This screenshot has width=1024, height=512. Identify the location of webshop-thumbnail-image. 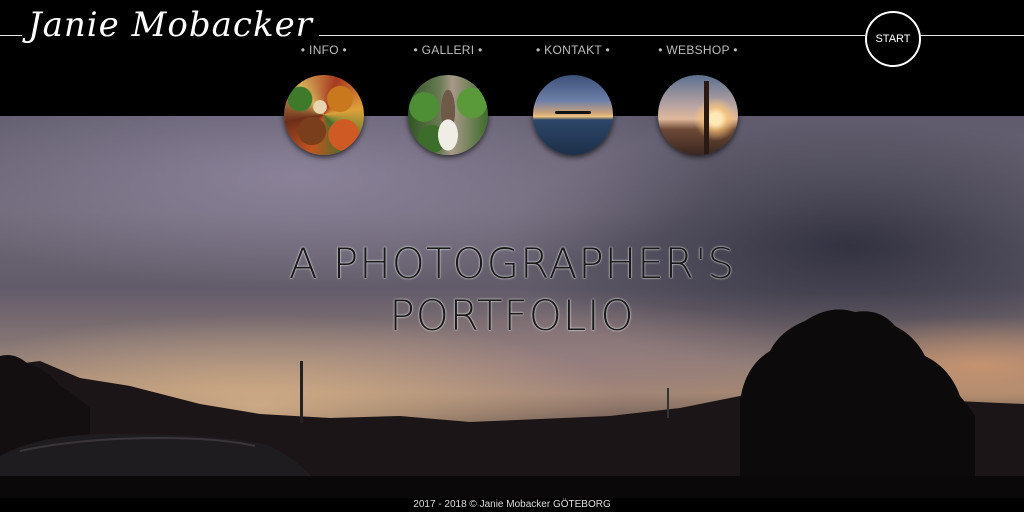
(698, 115).